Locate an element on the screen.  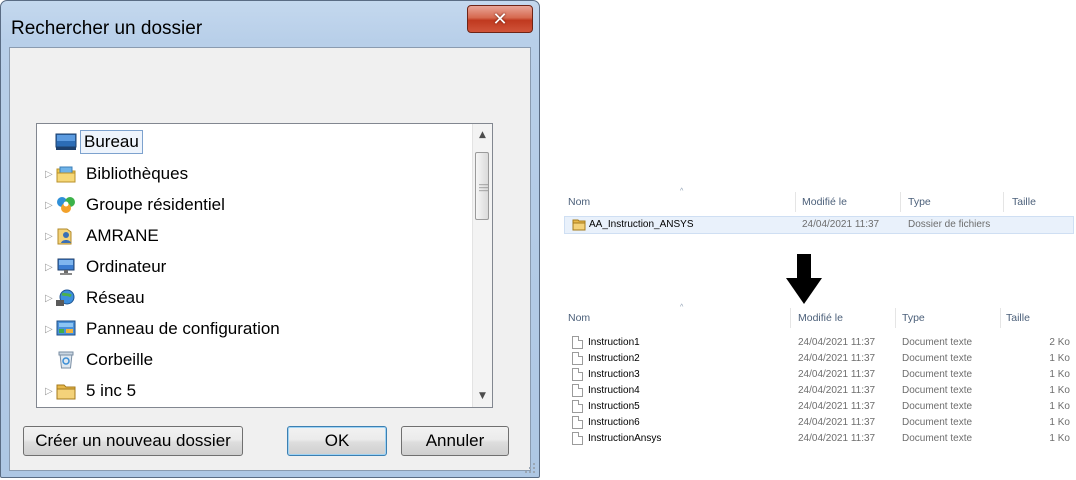
arrow-down-icon is located at coordinates (804, 279).